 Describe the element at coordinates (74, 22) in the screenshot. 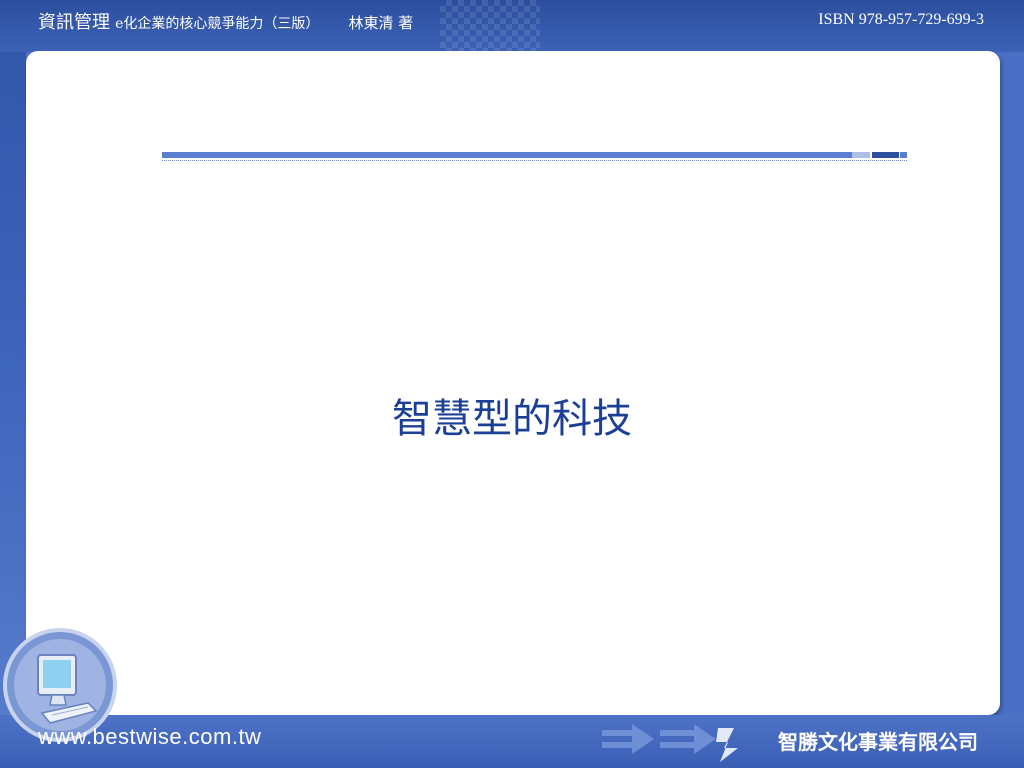

I see `book-title: 資訊管理` at that location.